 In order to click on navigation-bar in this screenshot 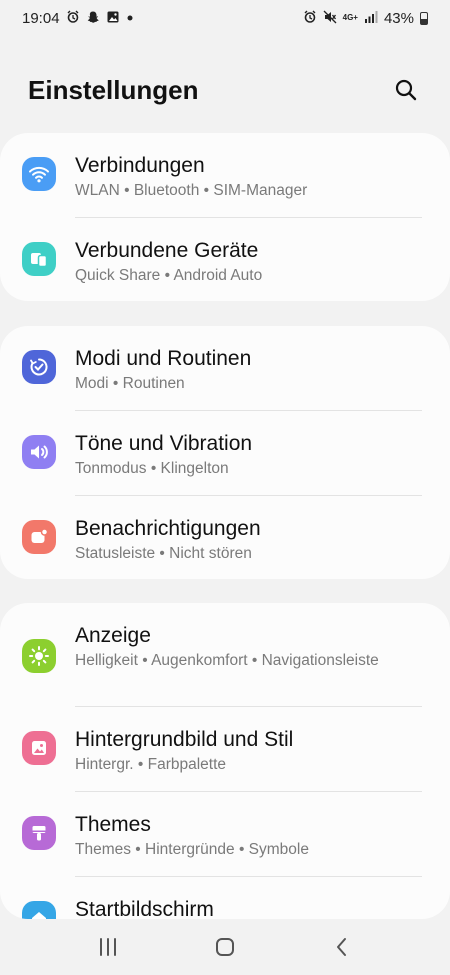, I will do `click(225, 946)`.